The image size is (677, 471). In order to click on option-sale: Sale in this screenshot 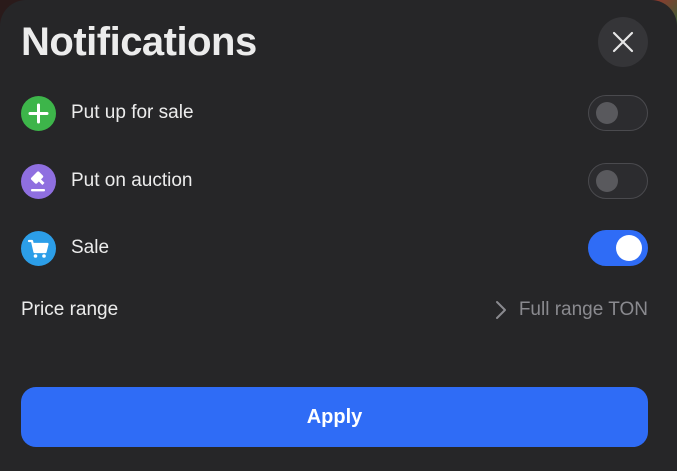, I will do `click(334, 248)`.